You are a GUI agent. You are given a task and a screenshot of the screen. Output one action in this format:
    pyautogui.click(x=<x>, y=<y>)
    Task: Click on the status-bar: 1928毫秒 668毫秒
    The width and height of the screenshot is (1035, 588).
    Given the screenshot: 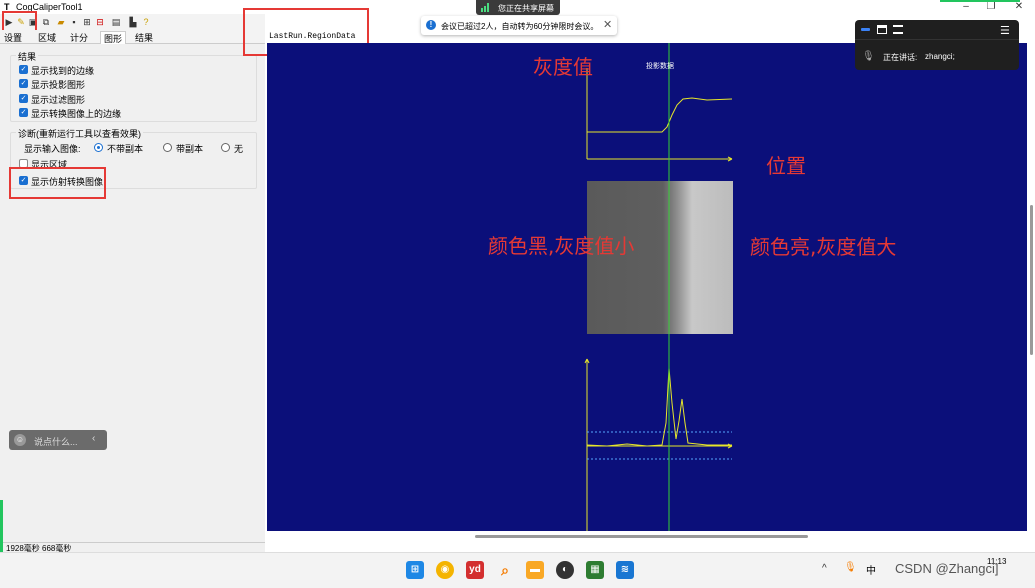 What is the action you would take?
    pyautogui.click(x=132, y=547)
    